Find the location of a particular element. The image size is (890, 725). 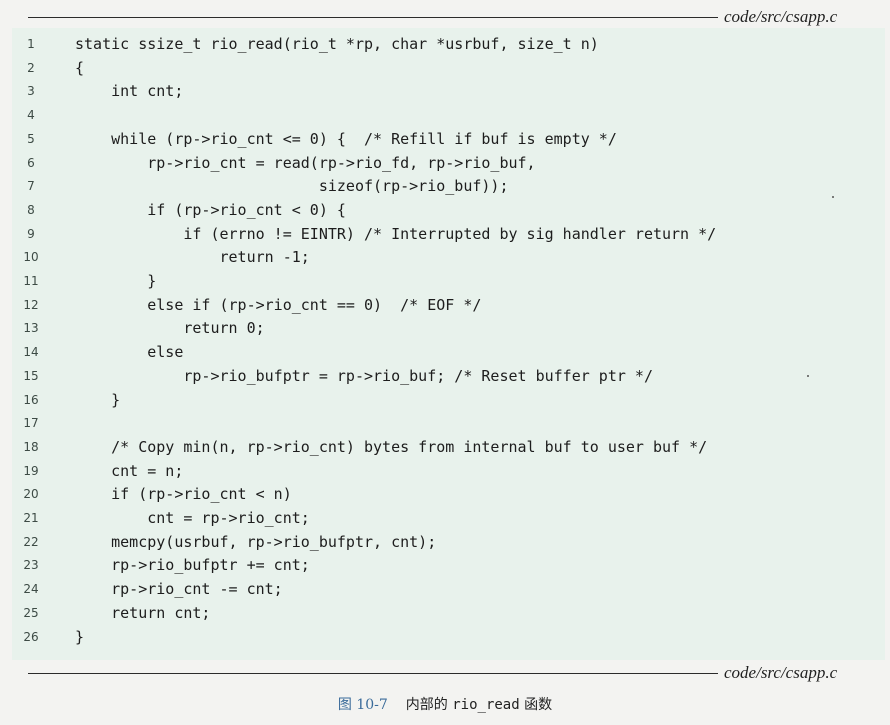

code-line: 12 else if (rp->rio_cnt == 0) /* EOF */ is located at coordinates (448, 305).